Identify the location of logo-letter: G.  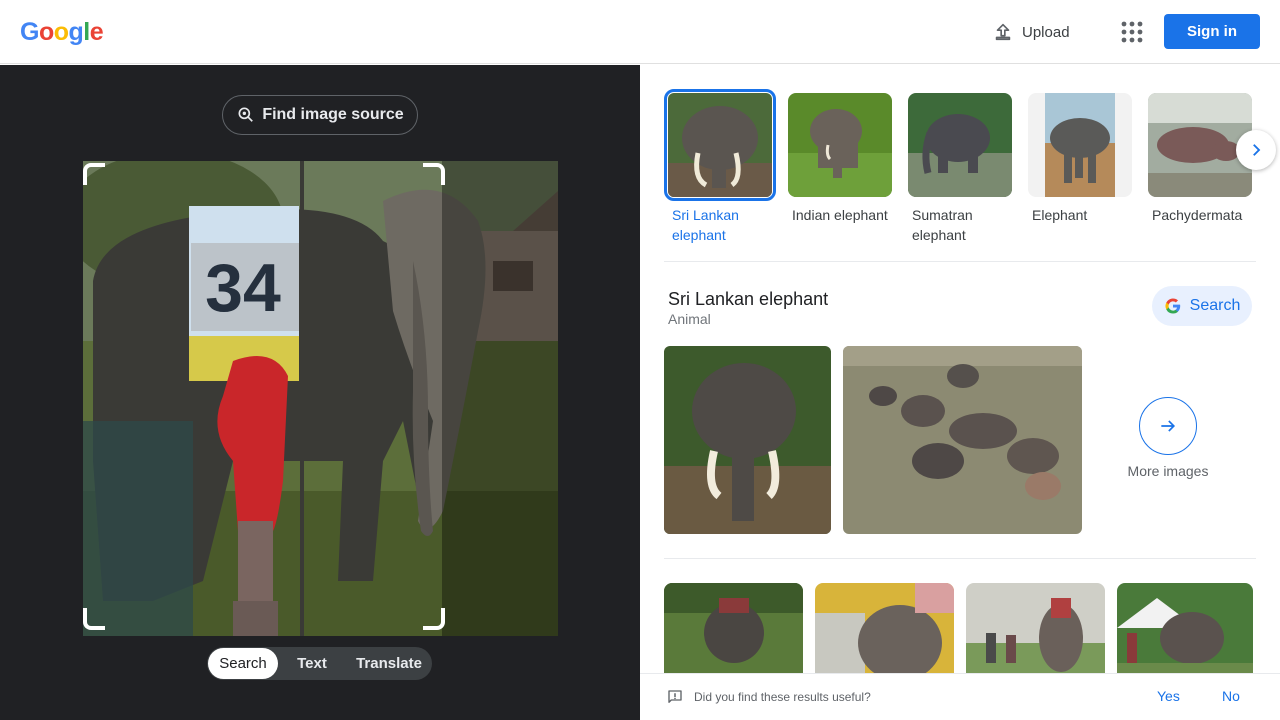
(29, 32).